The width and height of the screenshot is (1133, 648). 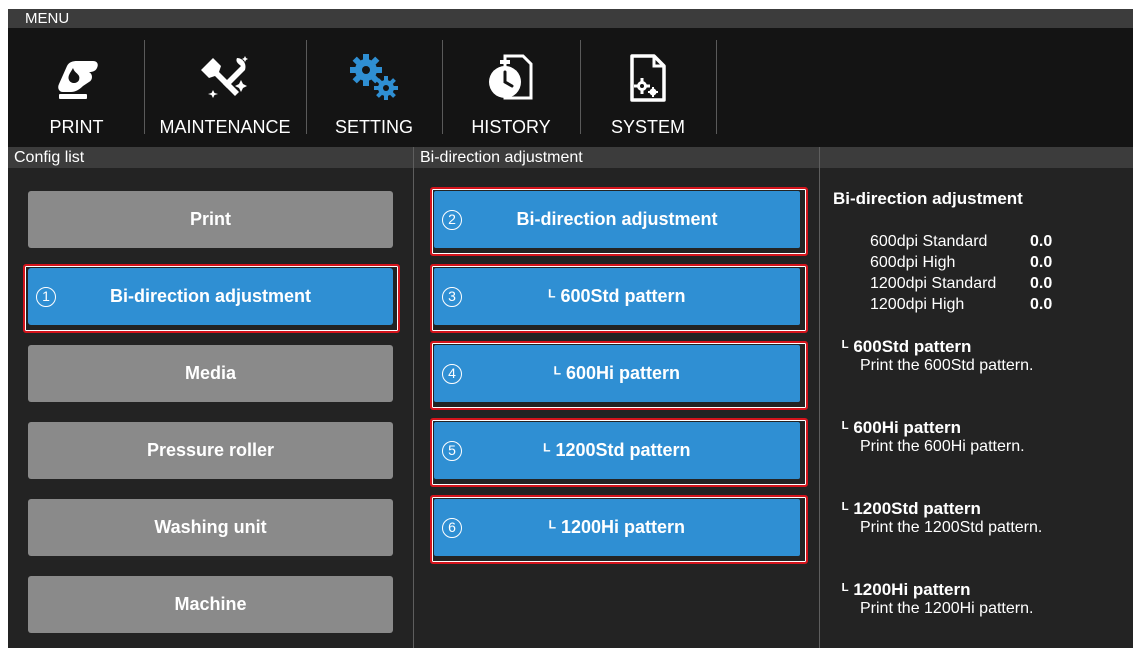 I want to click on 1200std-pattern-button: 5 ᴸ 1200Std pattern, so click(x=617, y=450).